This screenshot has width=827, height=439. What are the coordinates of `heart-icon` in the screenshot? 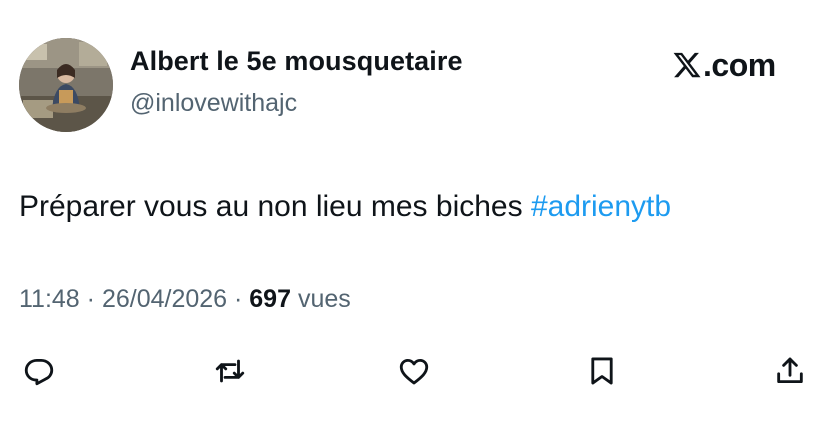 It's located at (414, 371).